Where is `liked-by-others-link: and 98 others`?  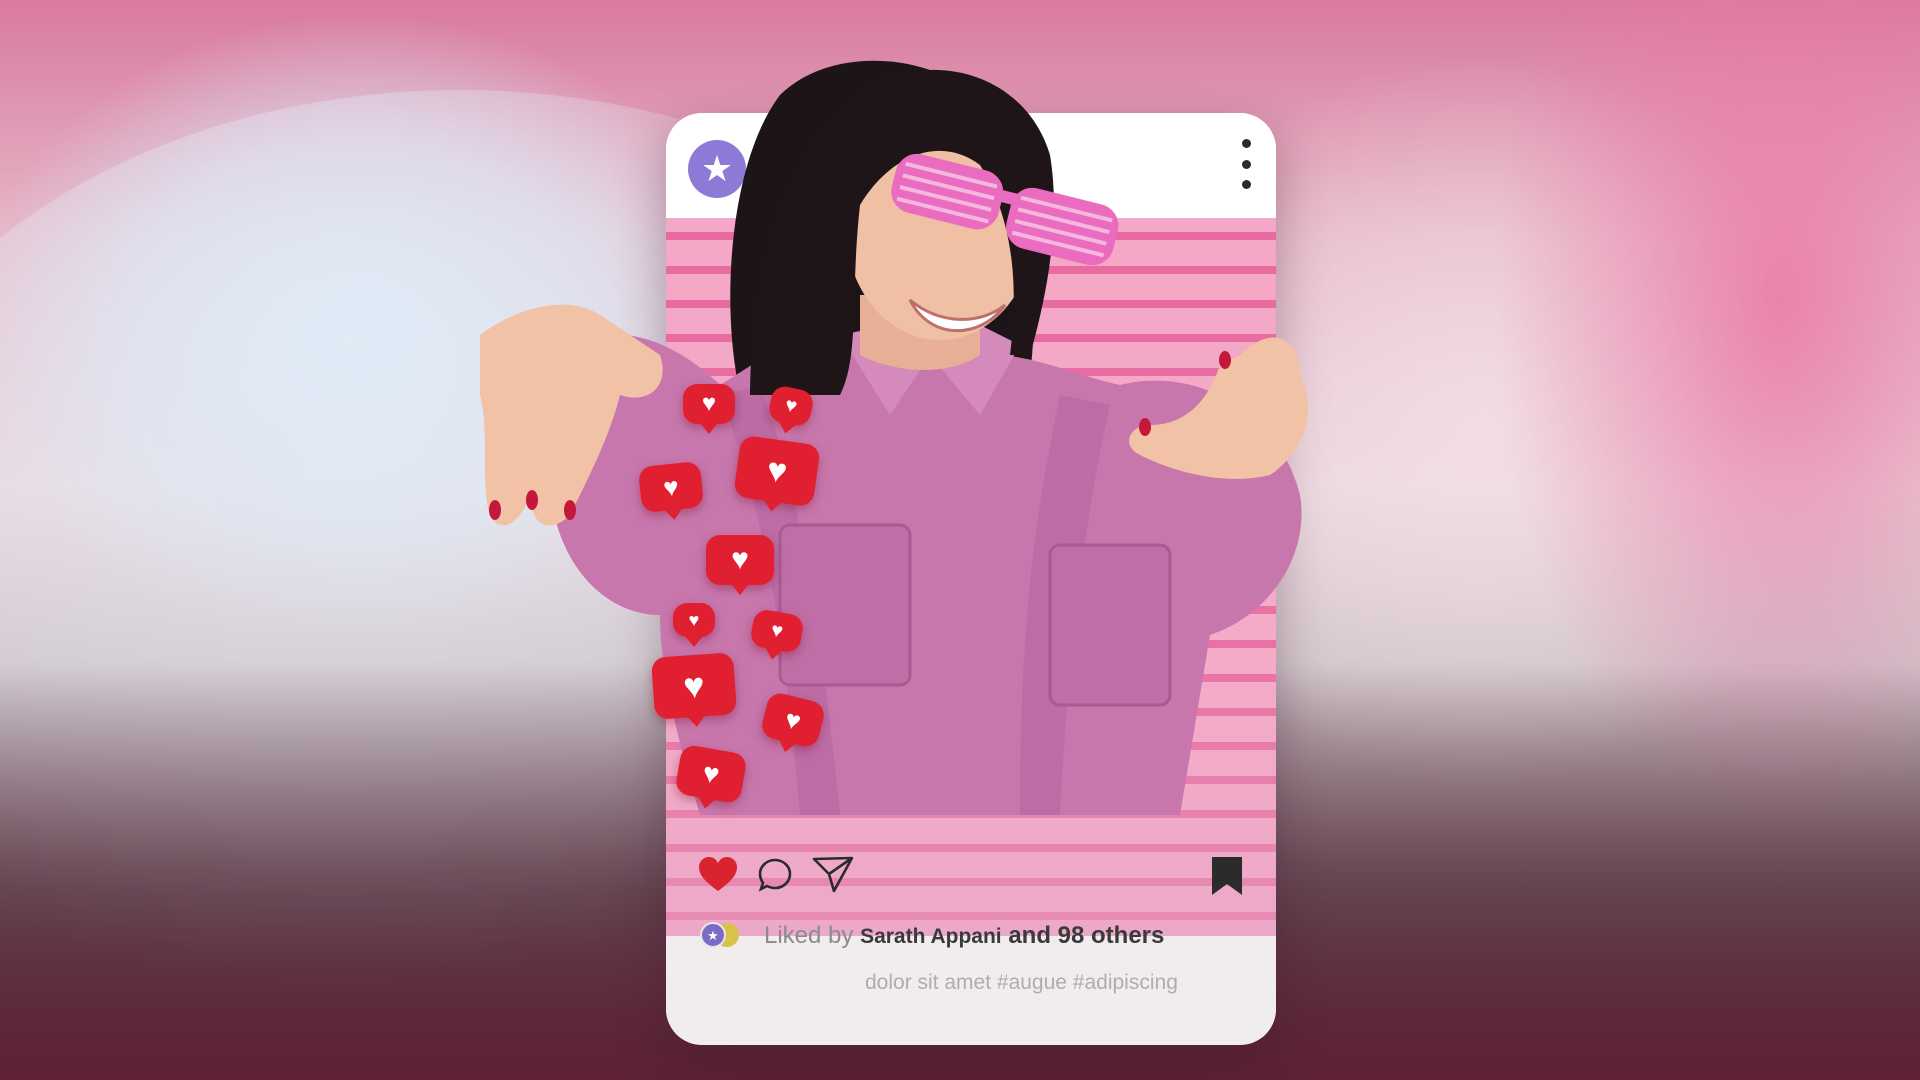 liked-by-others-link: and 98 others is located at coordinates (1086, 935).